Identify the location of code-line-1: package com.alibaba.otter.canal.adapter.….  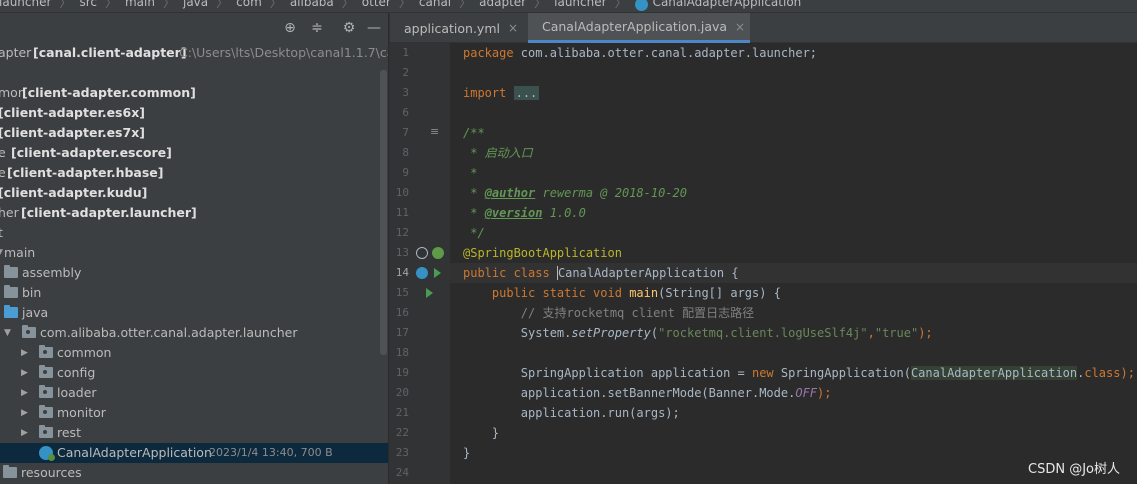
(640, 53).